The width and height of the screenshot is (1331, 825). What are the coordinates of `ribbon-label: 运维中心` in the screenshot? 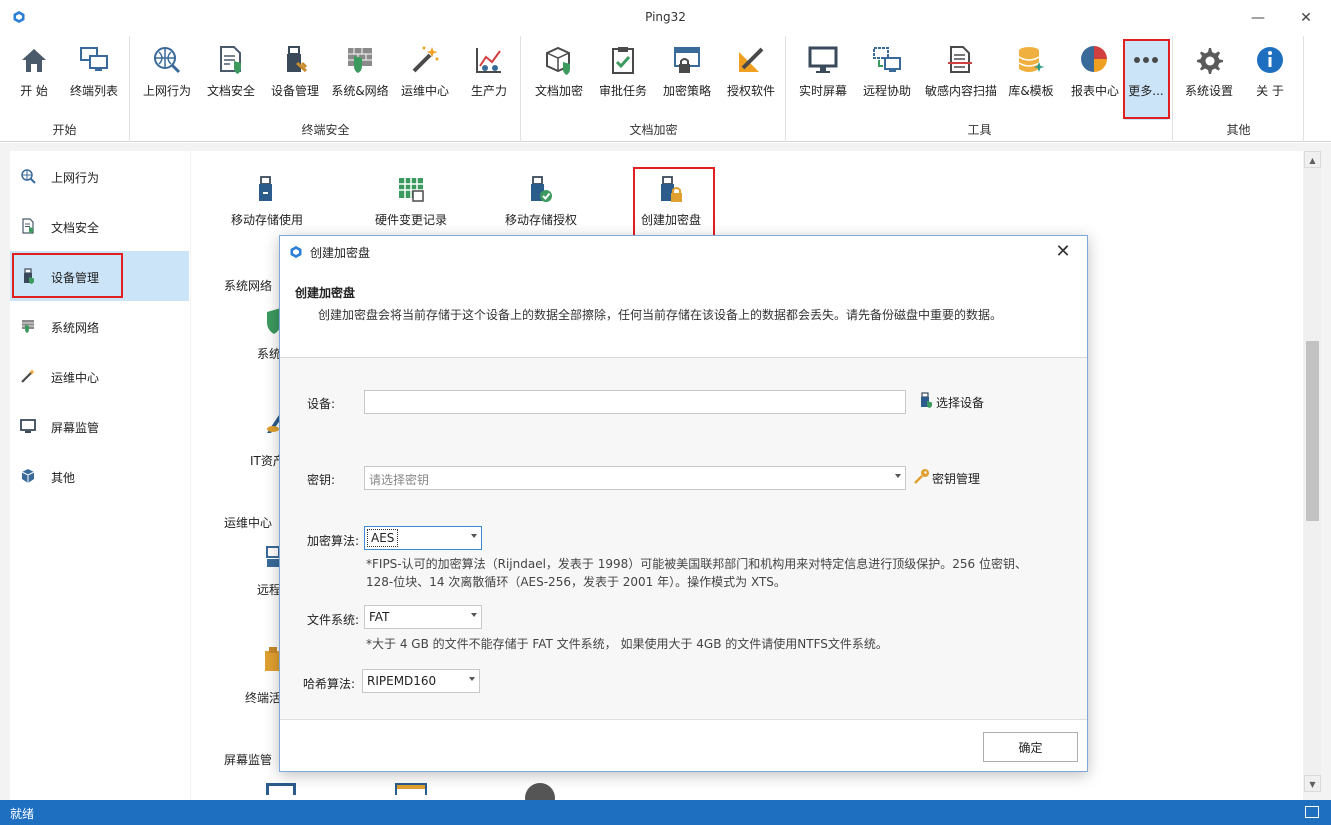 It's located at (424, 91).